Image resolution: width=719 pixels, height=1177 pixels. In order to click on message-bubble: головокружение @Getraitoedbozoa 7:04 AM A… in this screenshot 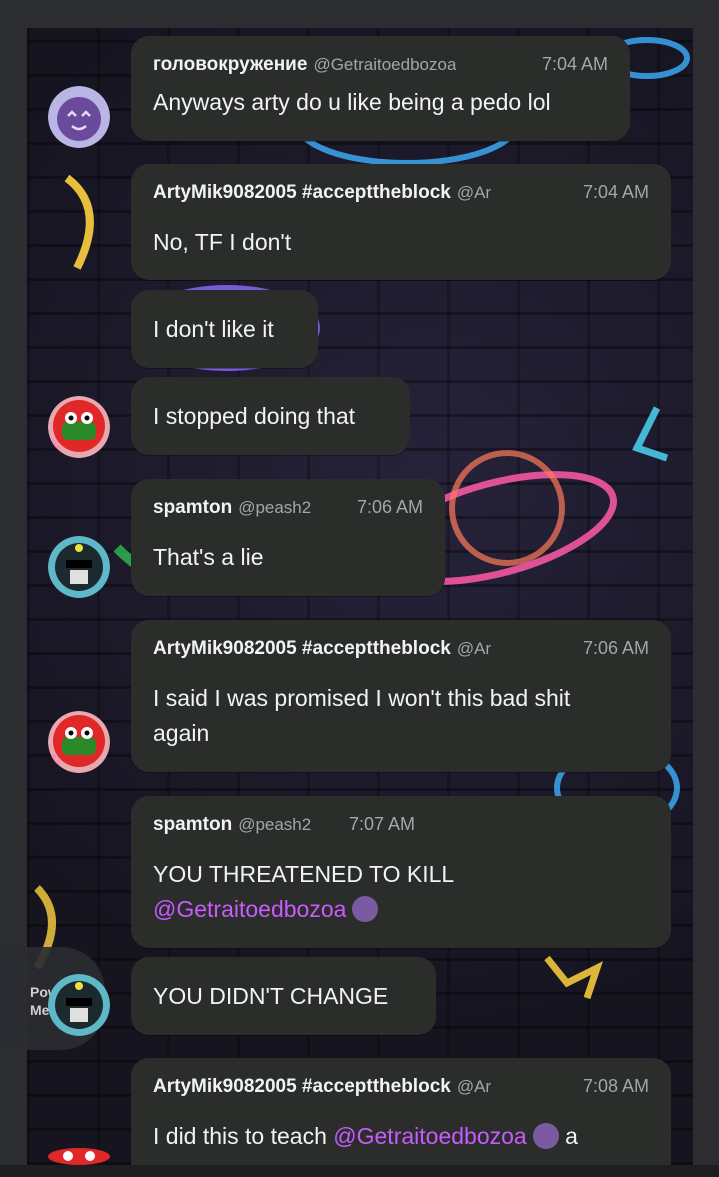, I will do `click(380, 88)`.